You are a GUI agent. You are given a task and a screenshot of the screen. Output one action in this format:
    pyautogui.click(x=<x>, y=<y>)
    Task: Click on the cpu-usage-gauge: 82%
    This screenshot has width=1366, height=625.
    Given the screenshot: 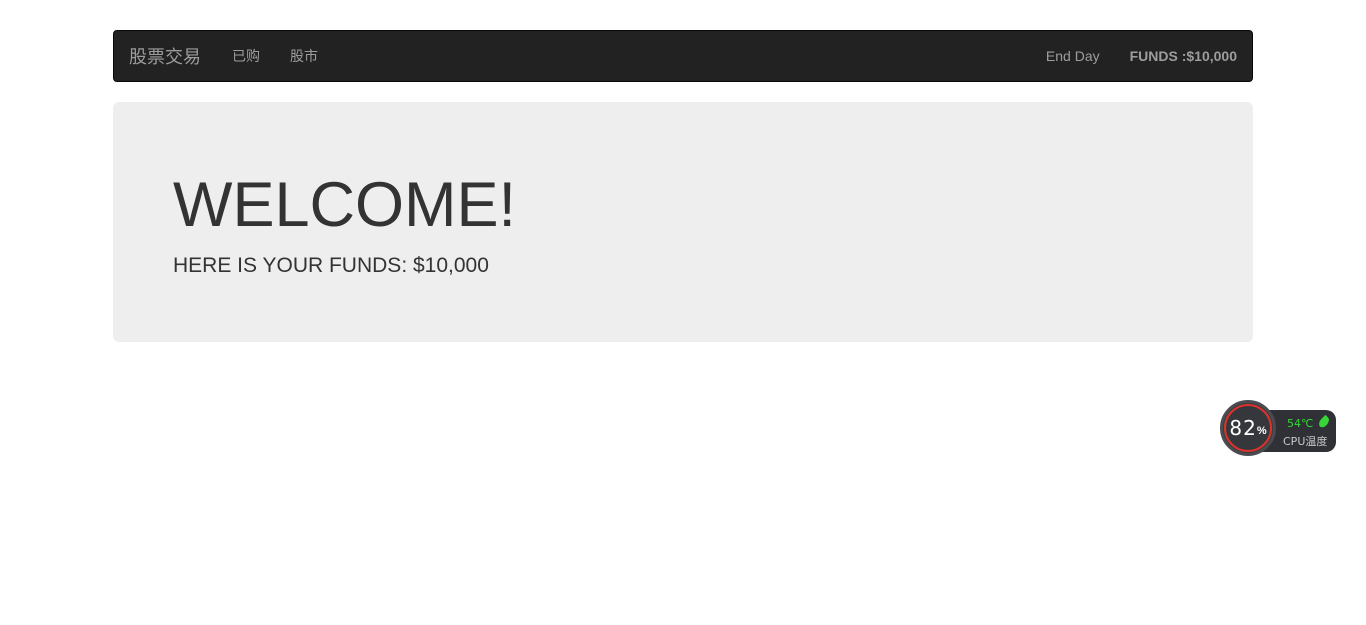 What is the action you would take?
    pyautogui.click(x=1248, y=428)
    